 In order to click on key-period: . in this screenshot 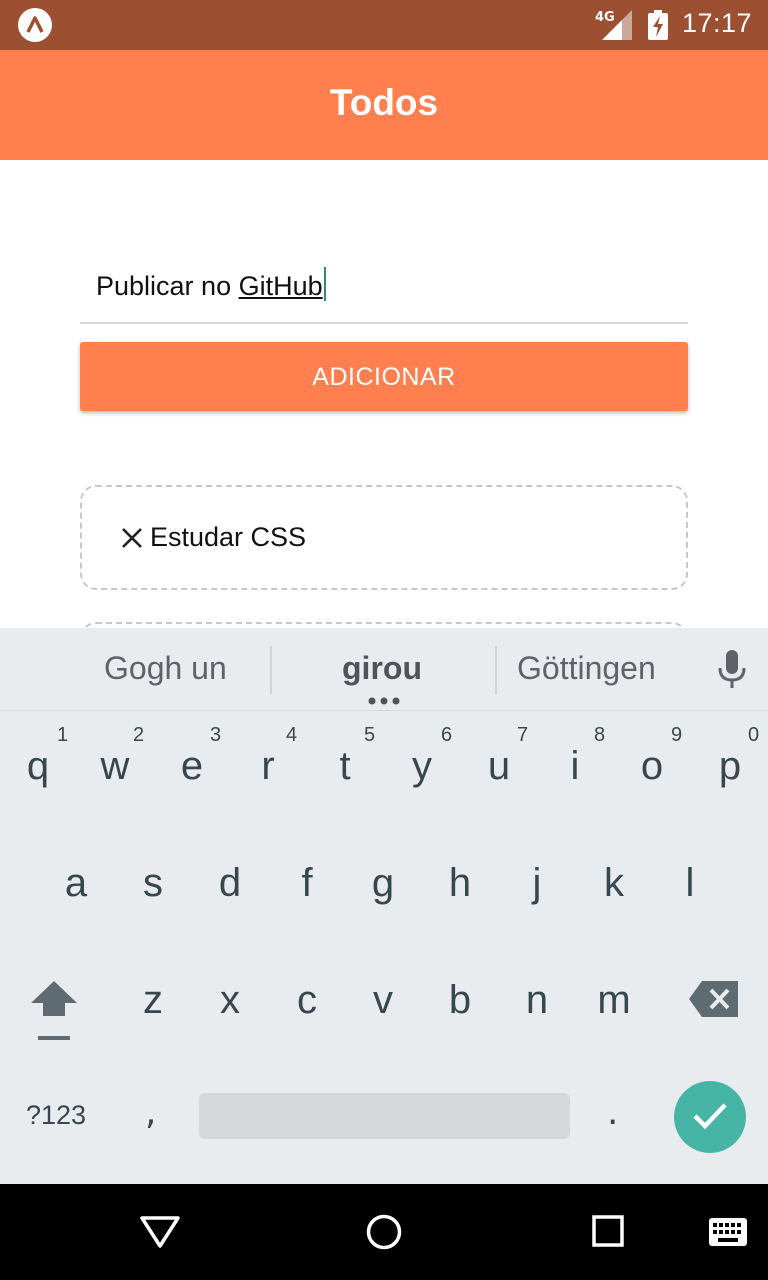, I will do `click(612, 1112)`.